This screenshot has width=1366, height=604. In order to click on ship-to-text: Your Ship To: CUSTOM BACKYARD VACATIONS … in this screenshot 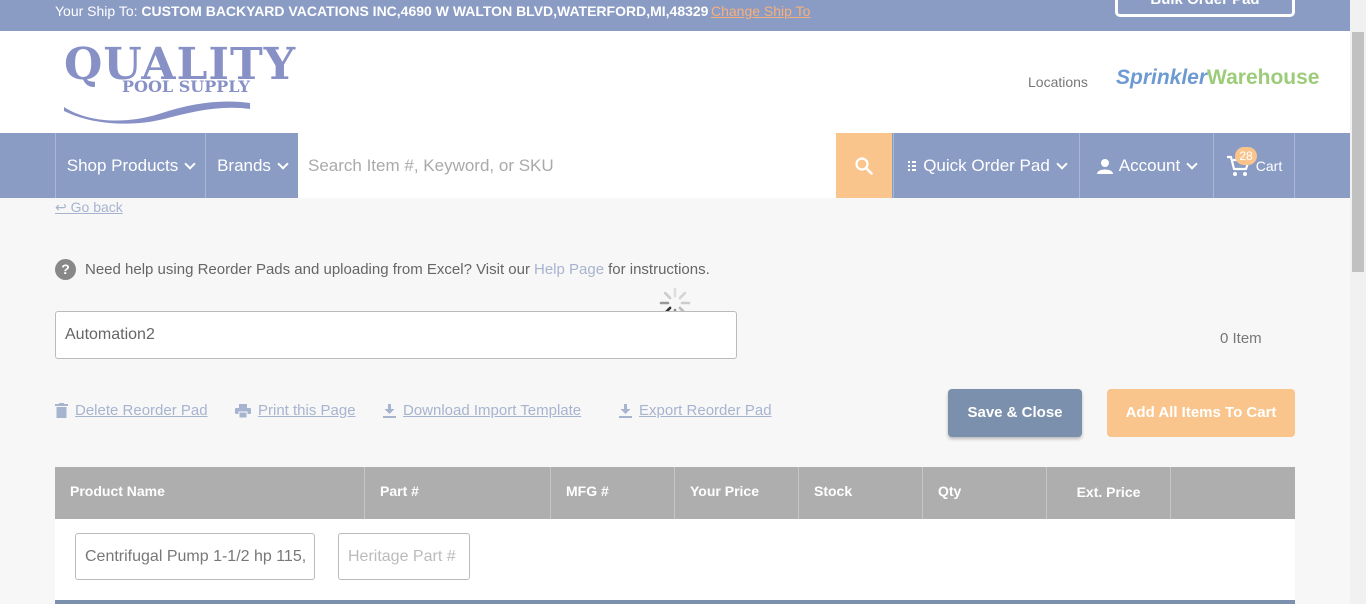, I will do `click(381, 11)`.